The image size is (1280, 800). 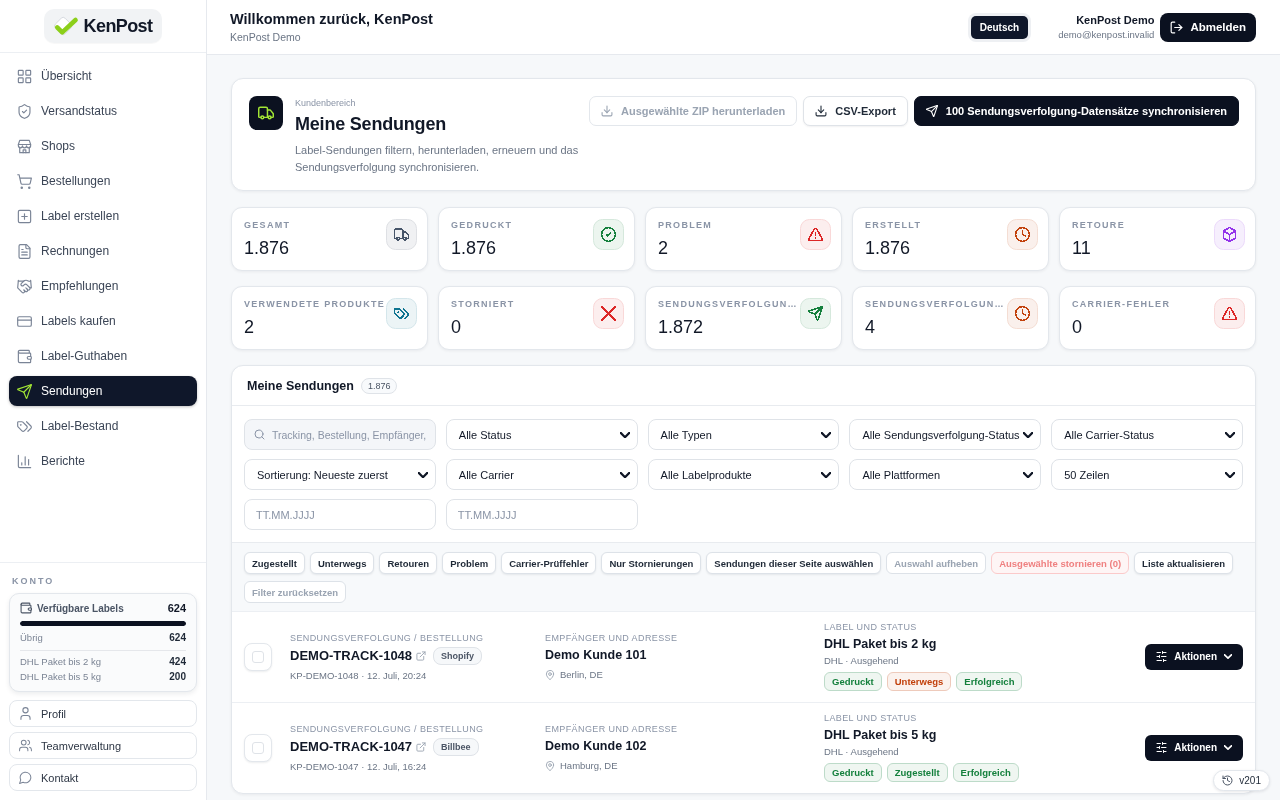 What do you see at coordinates (794, 563) in the screenshot?
I see `filter-button: Sendungen dieser Seite auswählen` at bounding box center [794, 563].